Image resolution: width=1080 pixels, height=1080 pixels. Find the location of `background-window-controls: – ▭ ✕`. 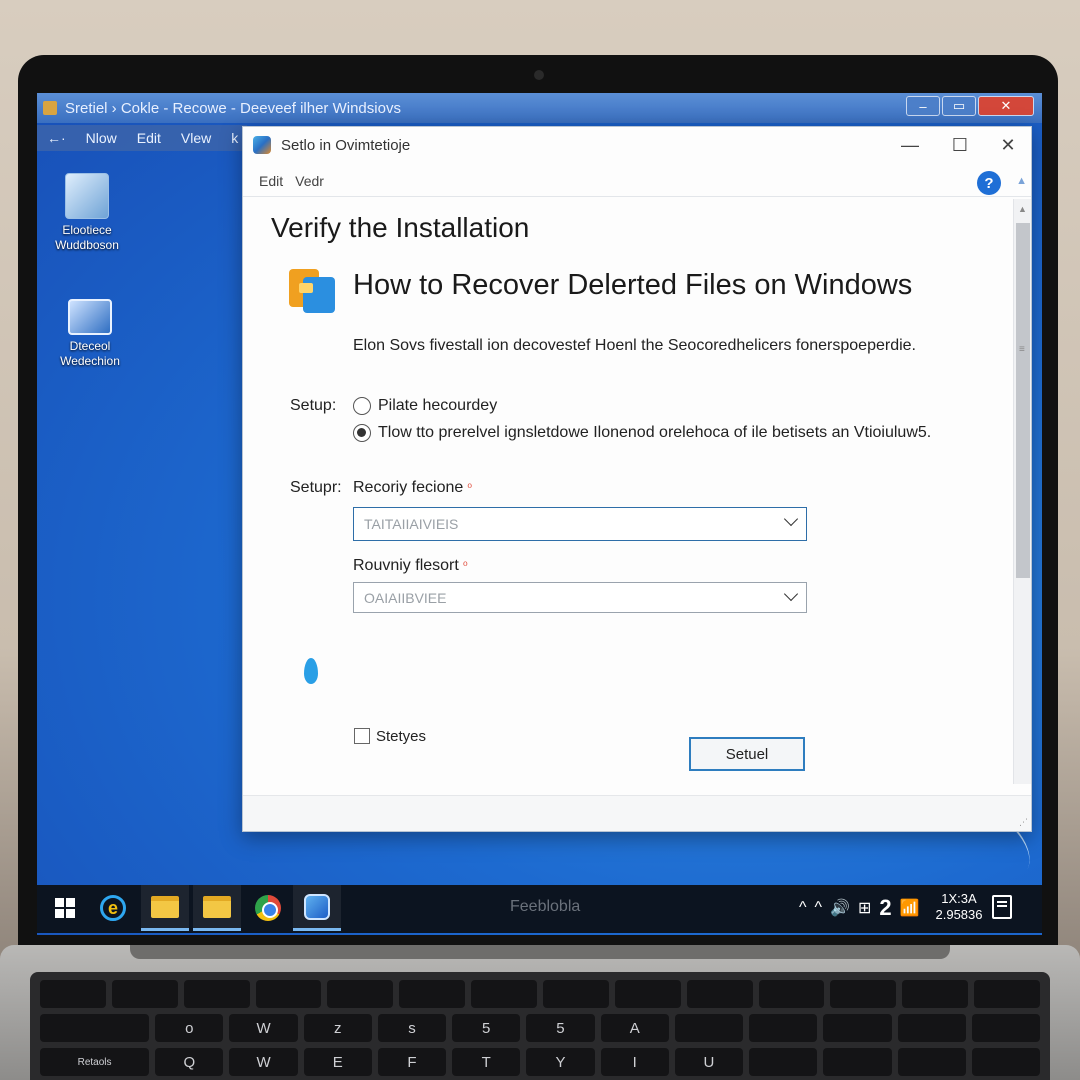

background-window-controls: – ▭ ✕ is located at coordinates (970, 106).